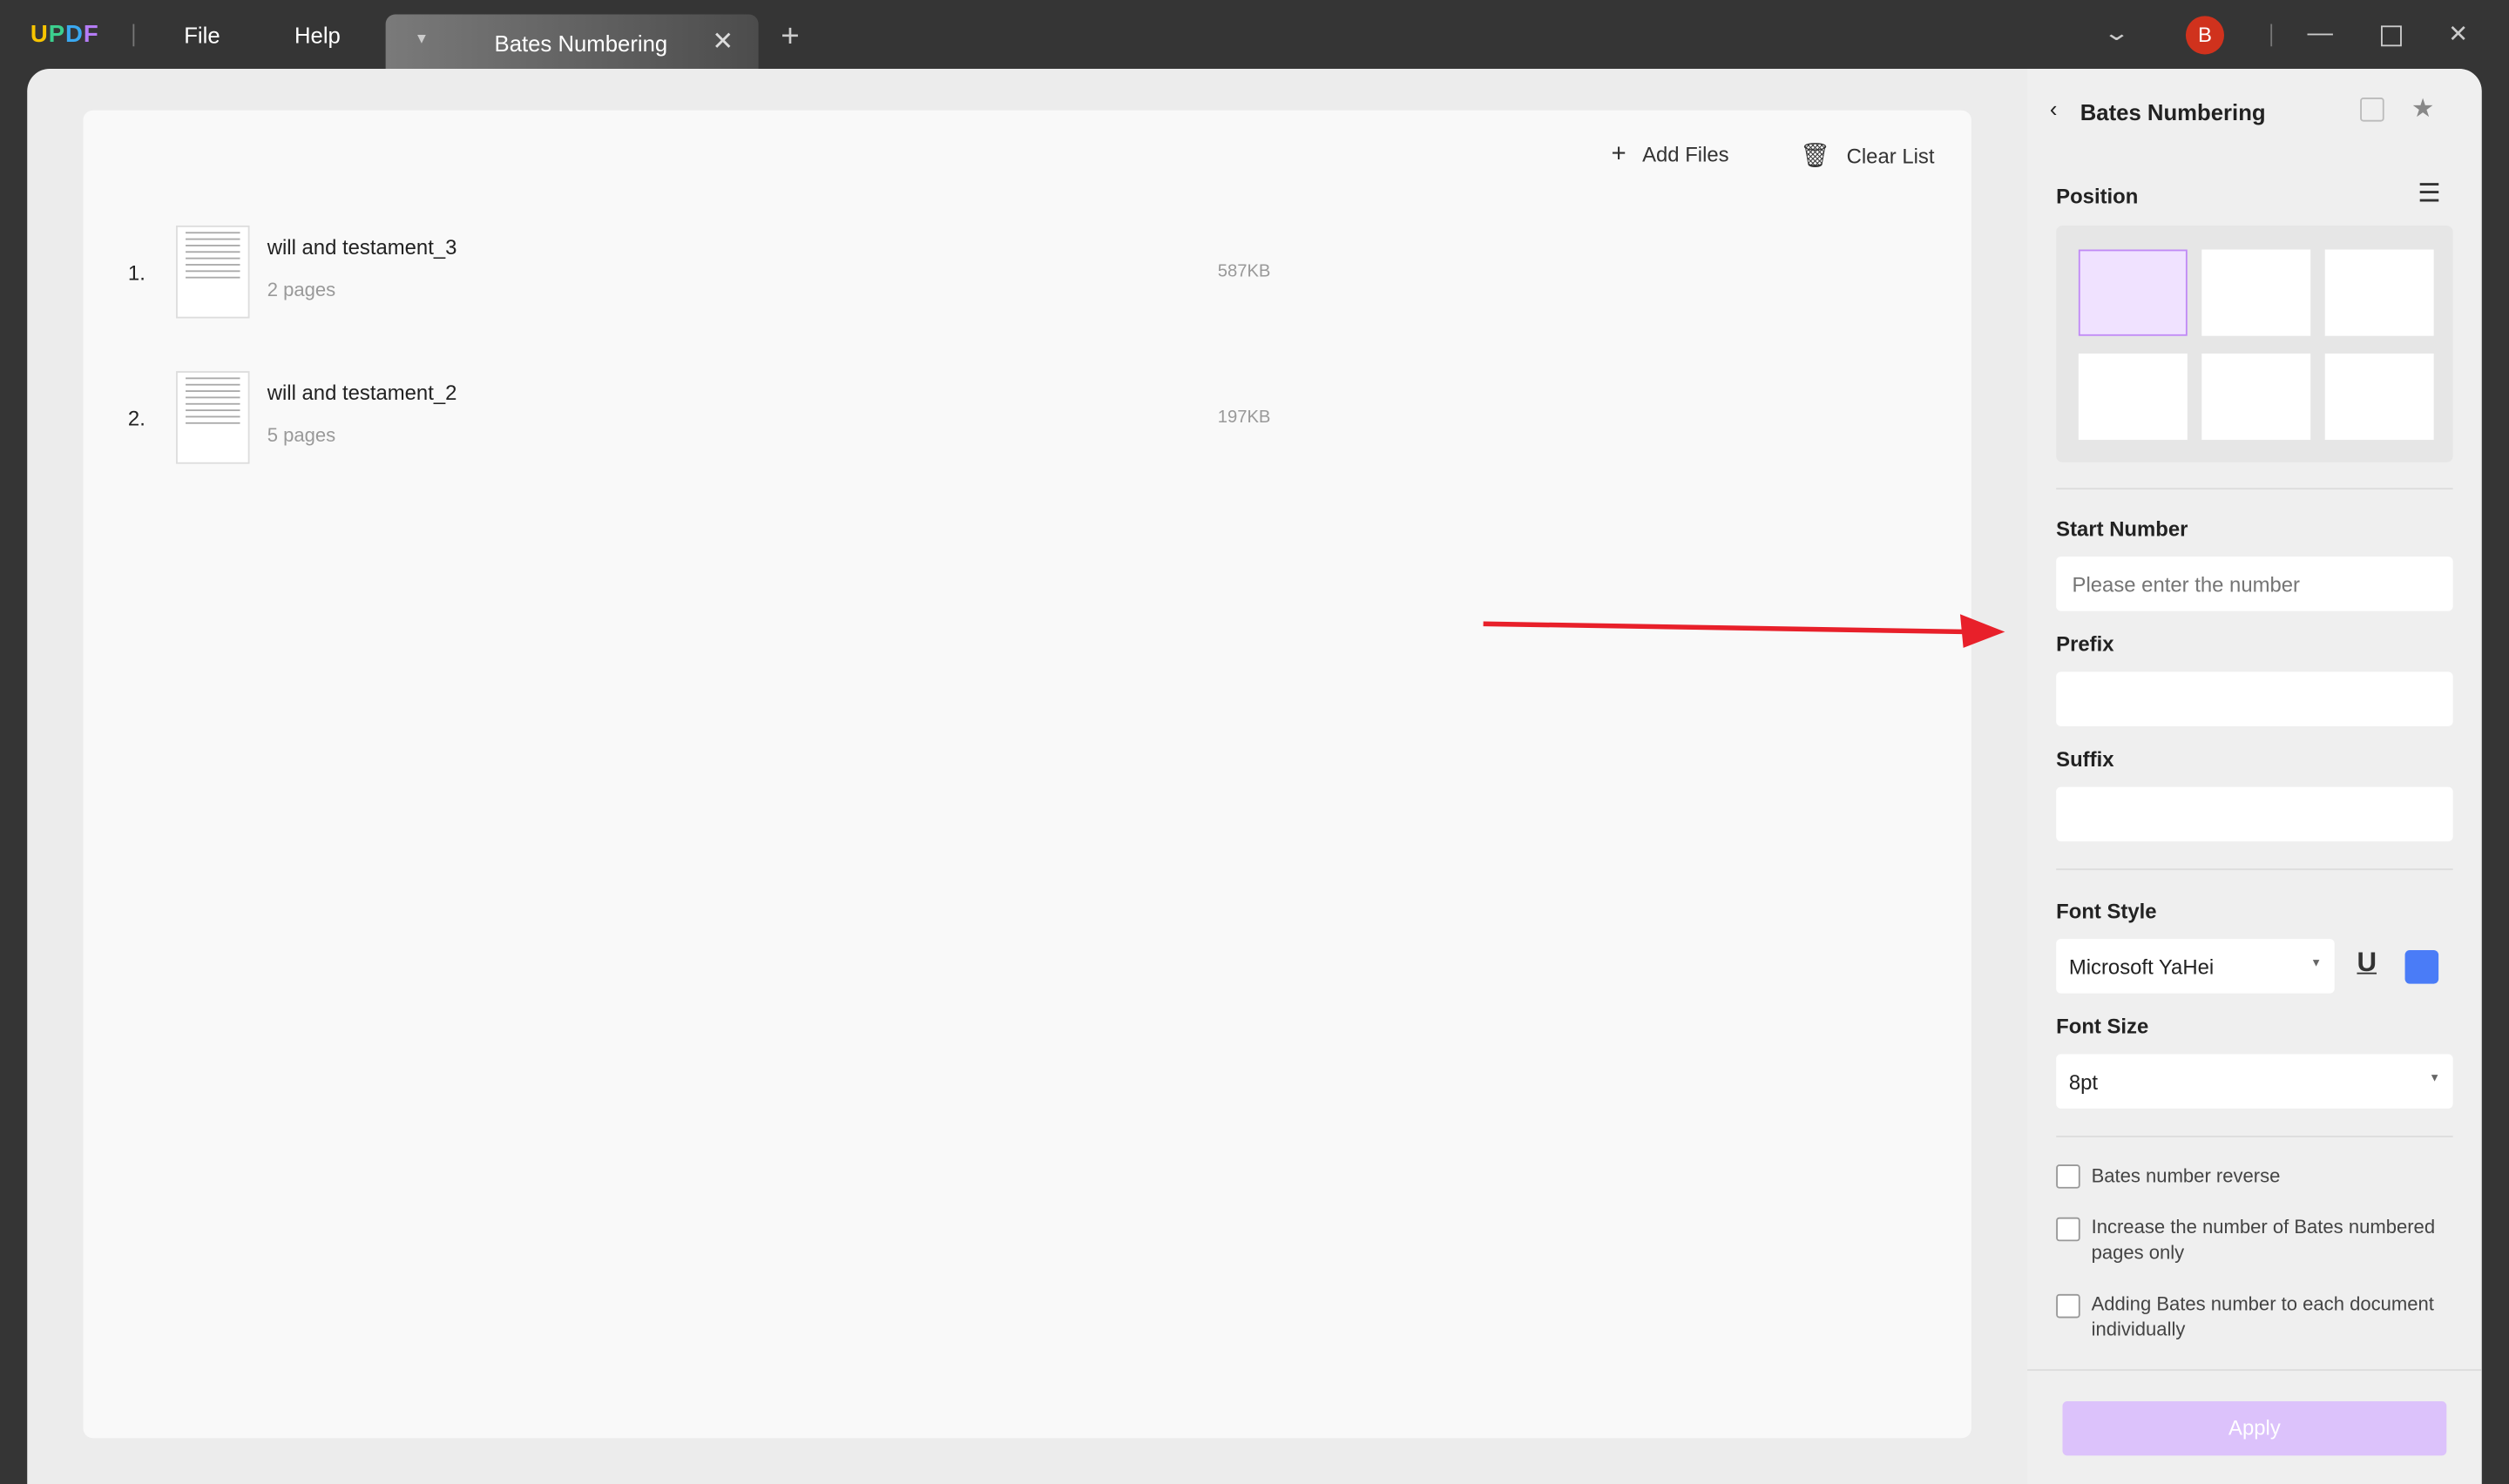  Describe the element at coordinates (2068, 1306) in the screenshot. I see `each-document-checkbox` at that location.